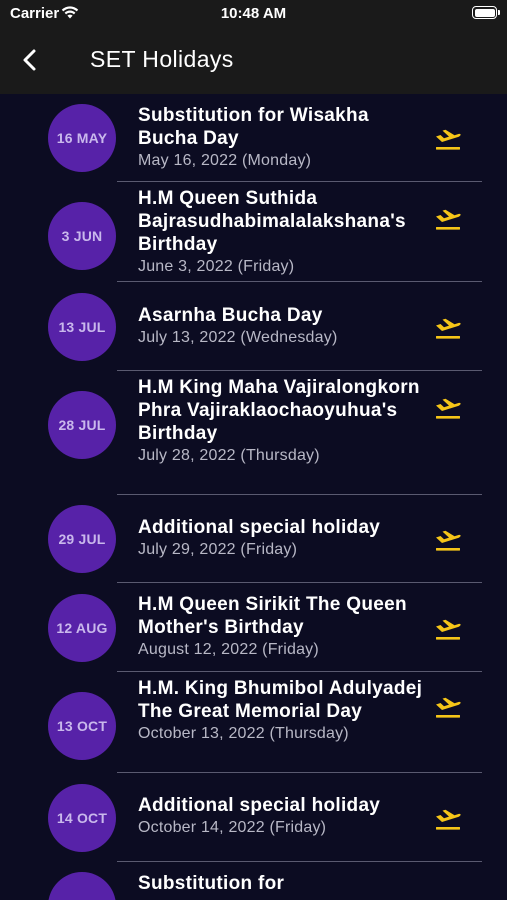 The width and height of the screenshot is (507, 900). I want to click on date-badge: 3 JUN, so click(82, 236).